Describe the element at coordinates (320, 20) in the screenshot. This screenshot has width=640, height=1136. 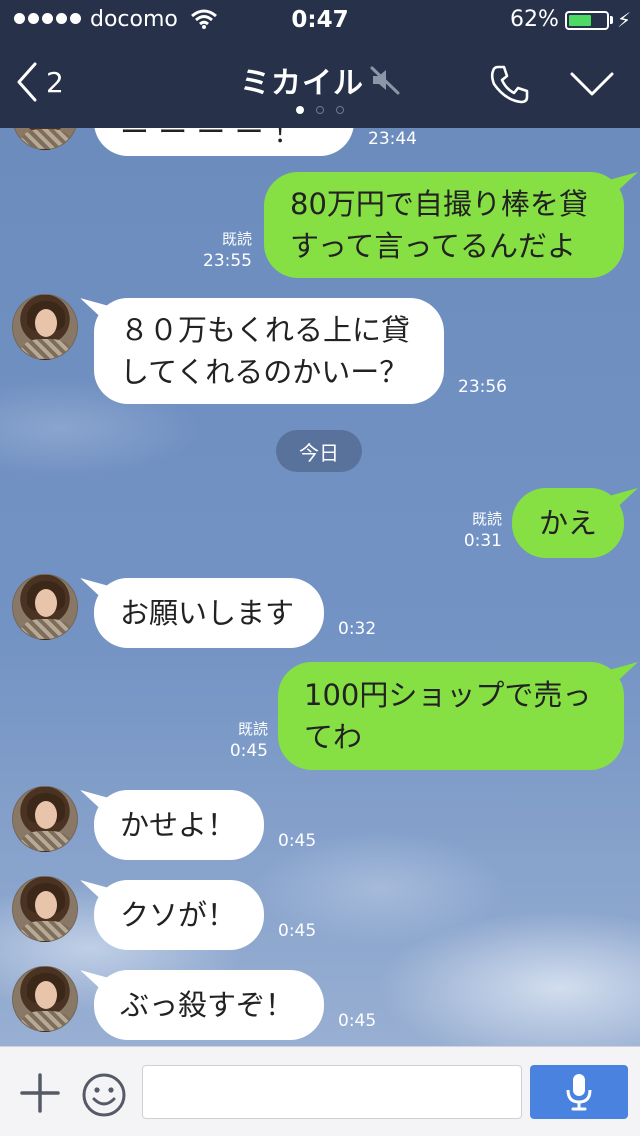
I see `status-bar: docomo 0:47 62% ⚡` at that location.